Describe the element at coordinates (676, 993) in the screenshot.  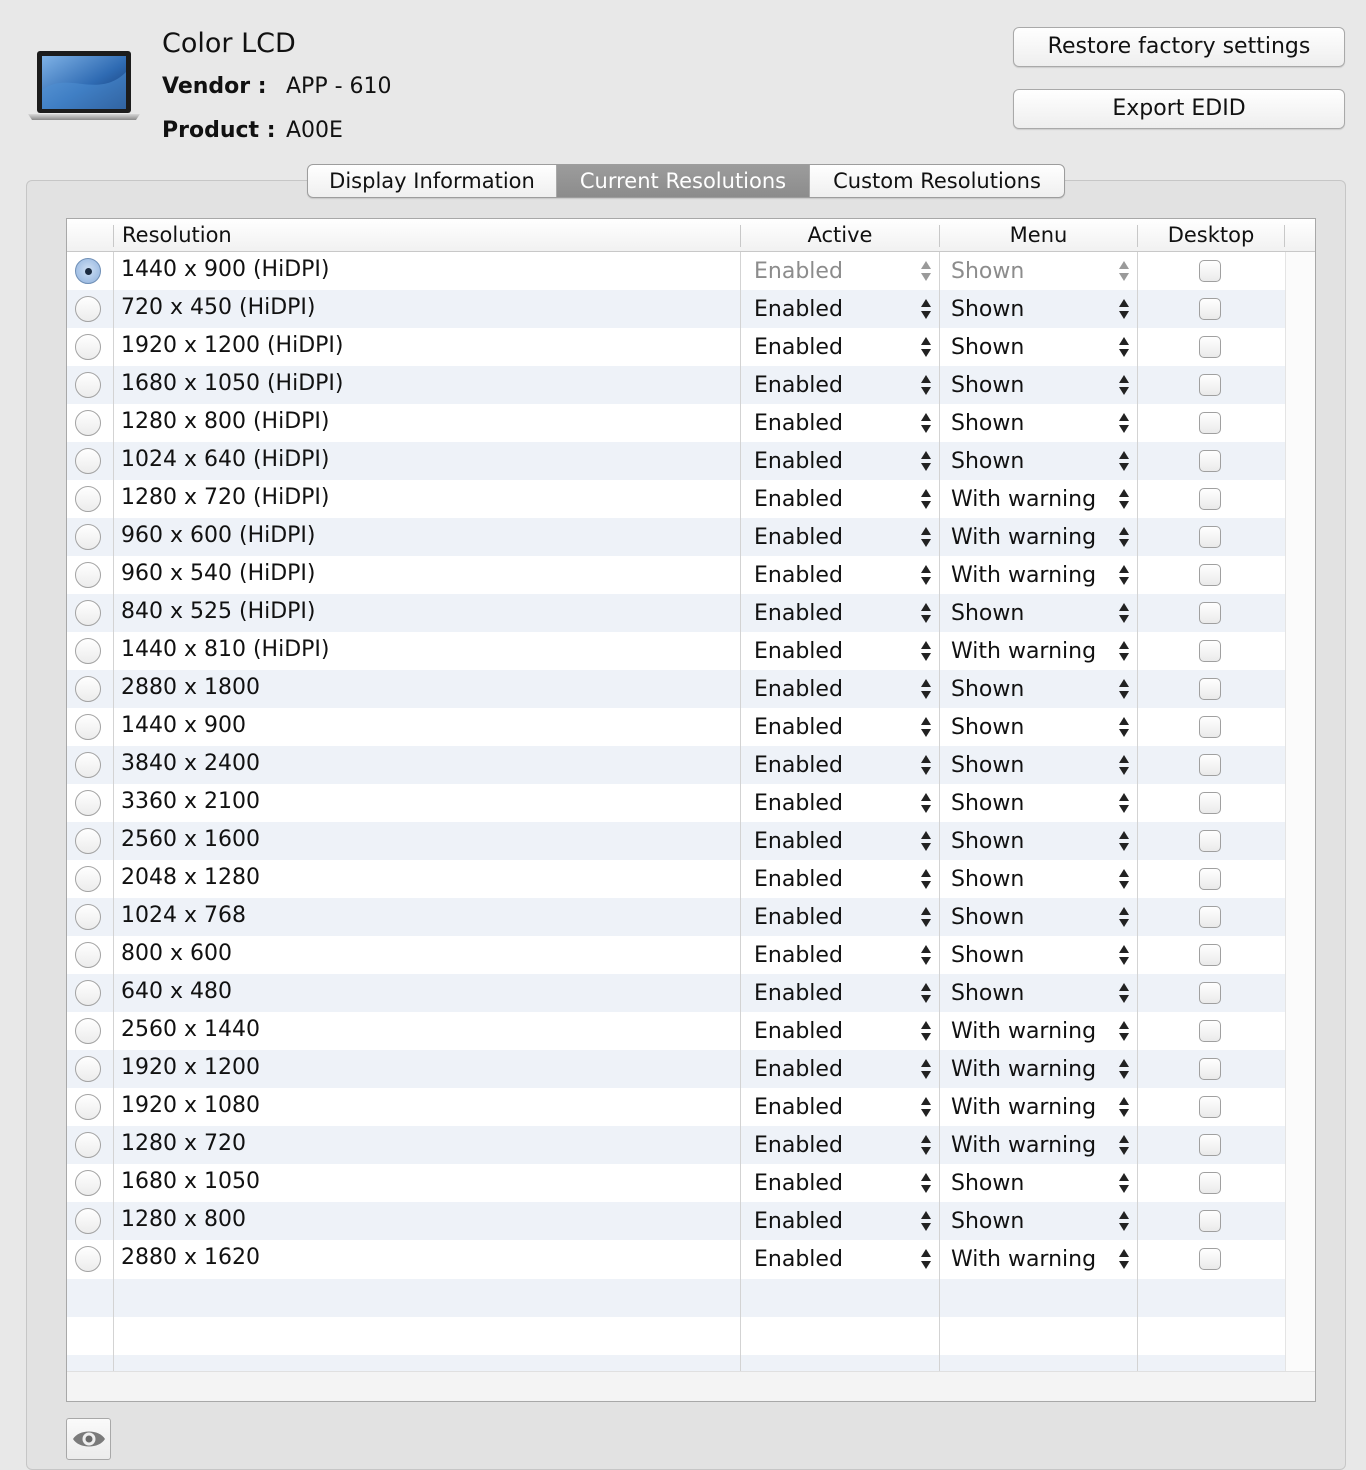
I see `table-row: 640 x 480 Enabled Shown` at that location.